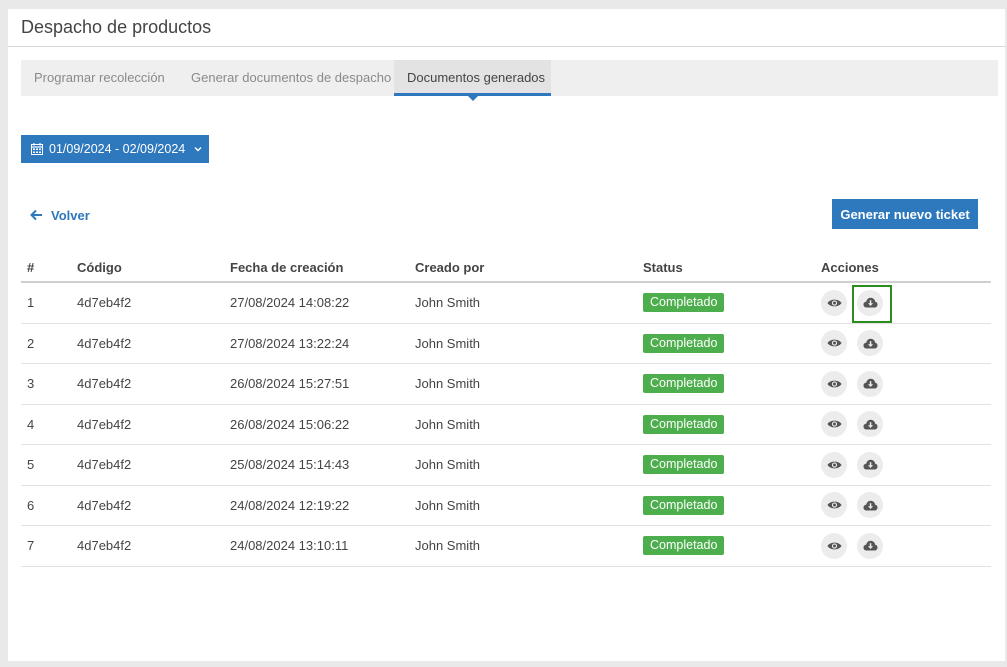 This screenshot has height=667, width=1007. What do you see at coordinates (290, 384) in the screenshot?
I see `row-date: 26/08/2024 15:27:51` at bounding box center [290, 384].